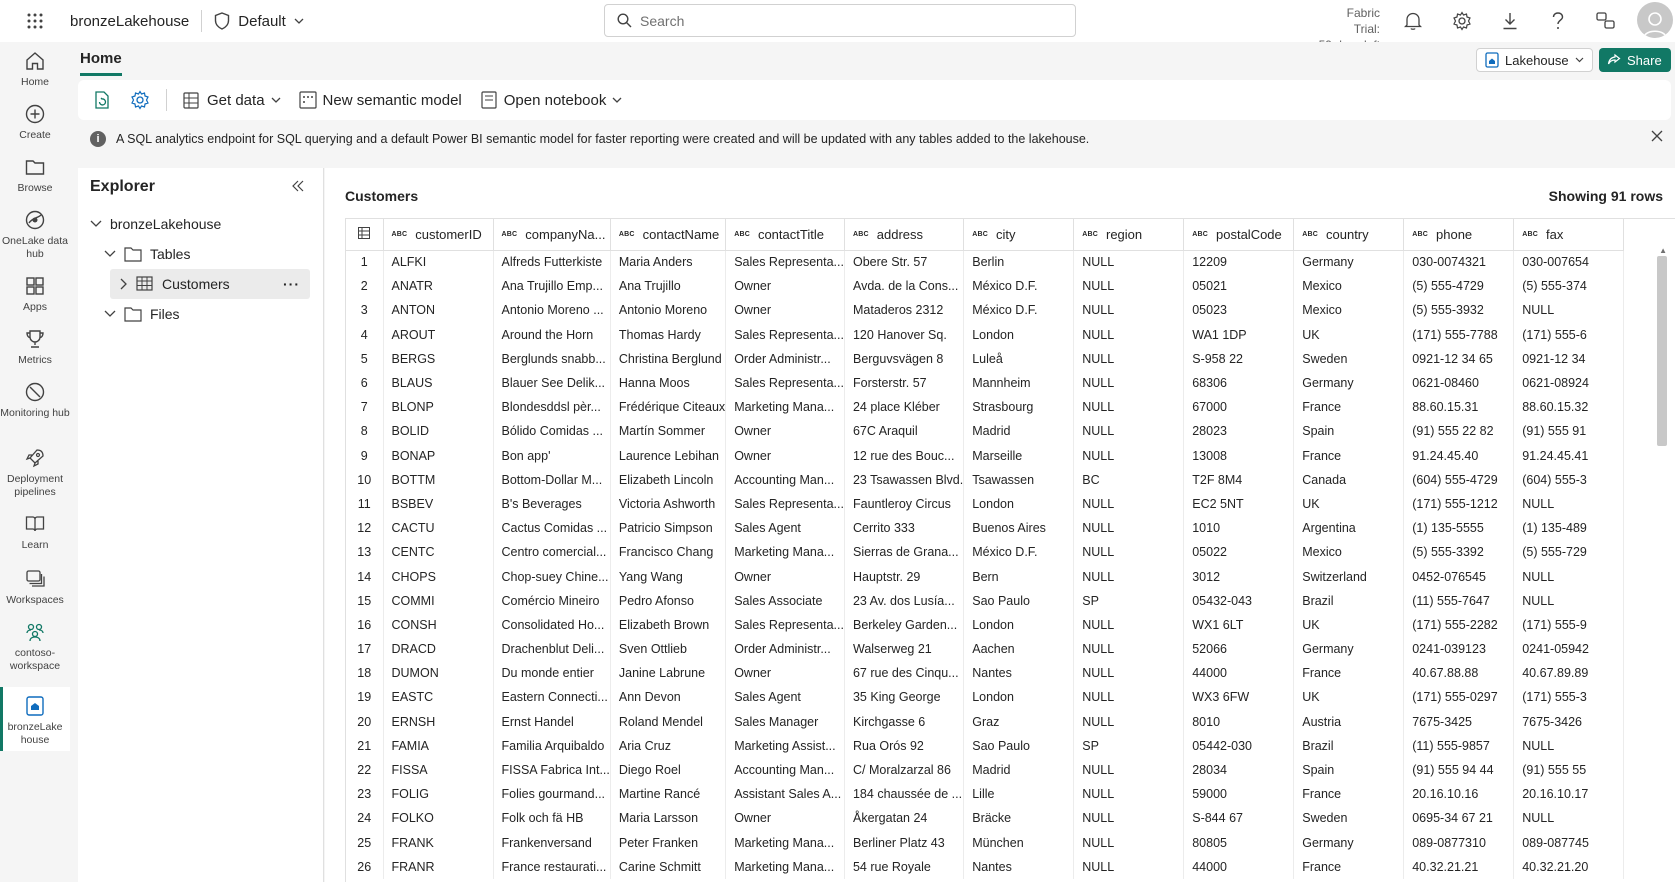 The width and height of the screenshot is (1675, 882). What do you see at coordinates (35, 175) in the screenshot?
I see `nav-browse: Browse` at bounding box center [35, 175].